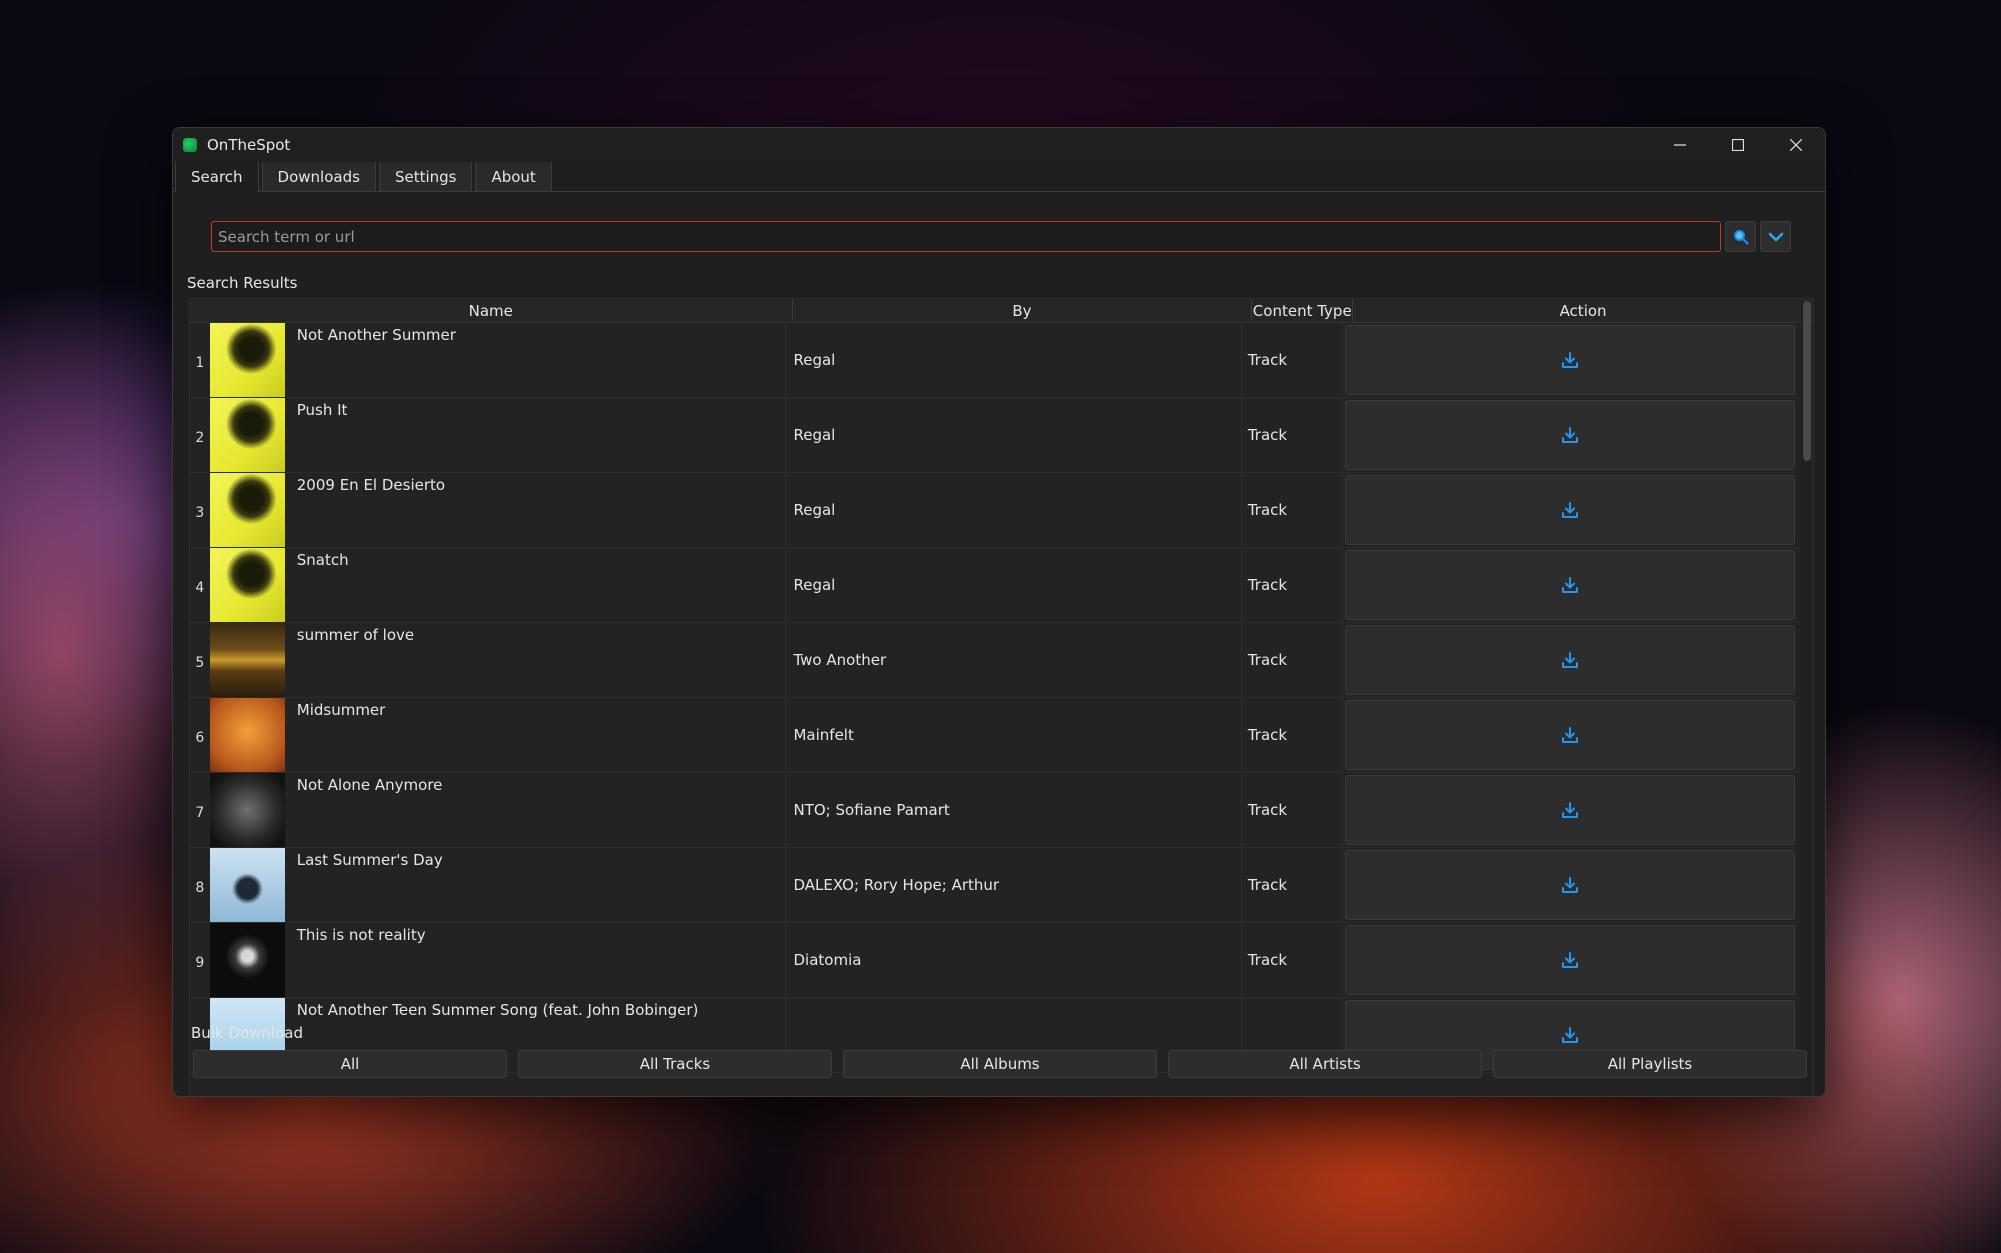  Describe the element at coordinates (498, 660) in the screenshot. I see `name-cell: summer of love` at that location.